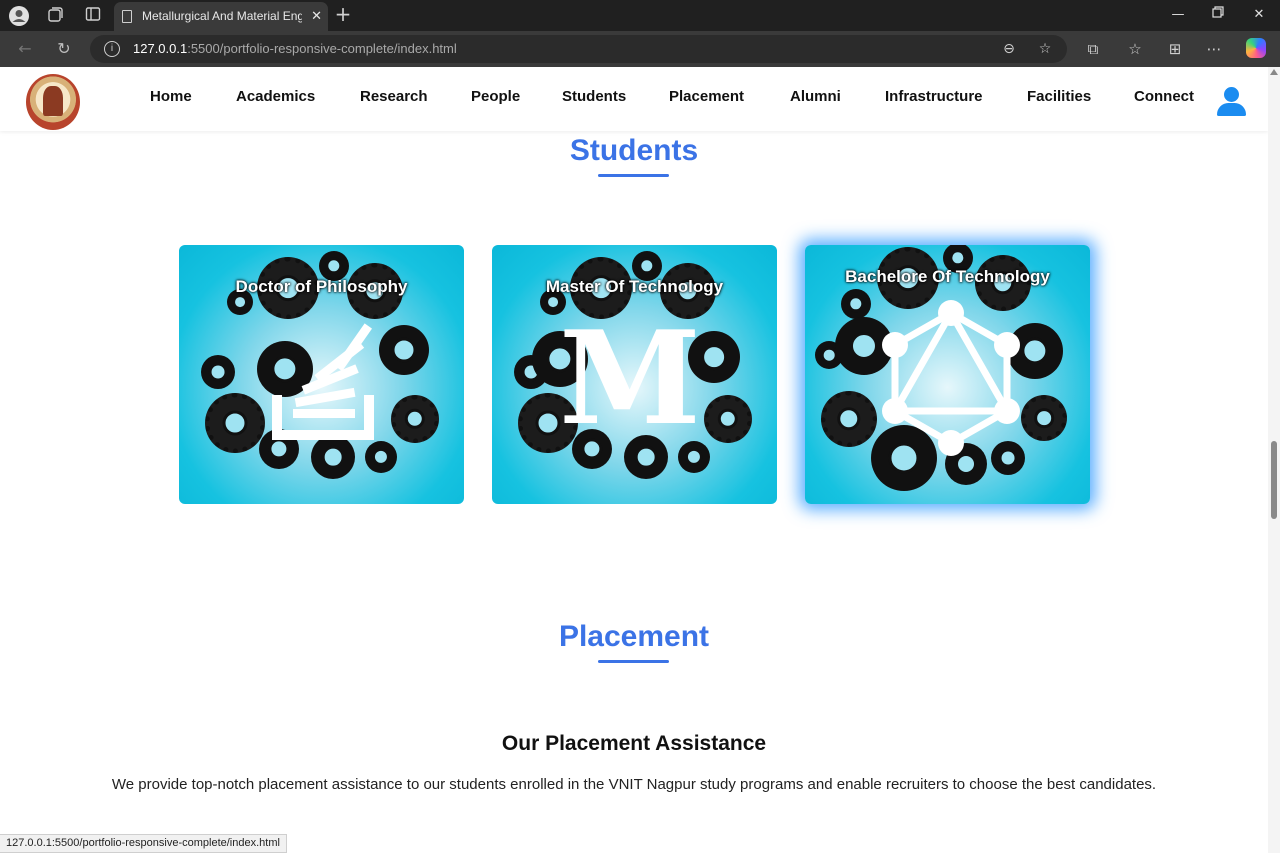 The image size is (1280, 853). I want to click on graph-network-icon, so click(951, 381).